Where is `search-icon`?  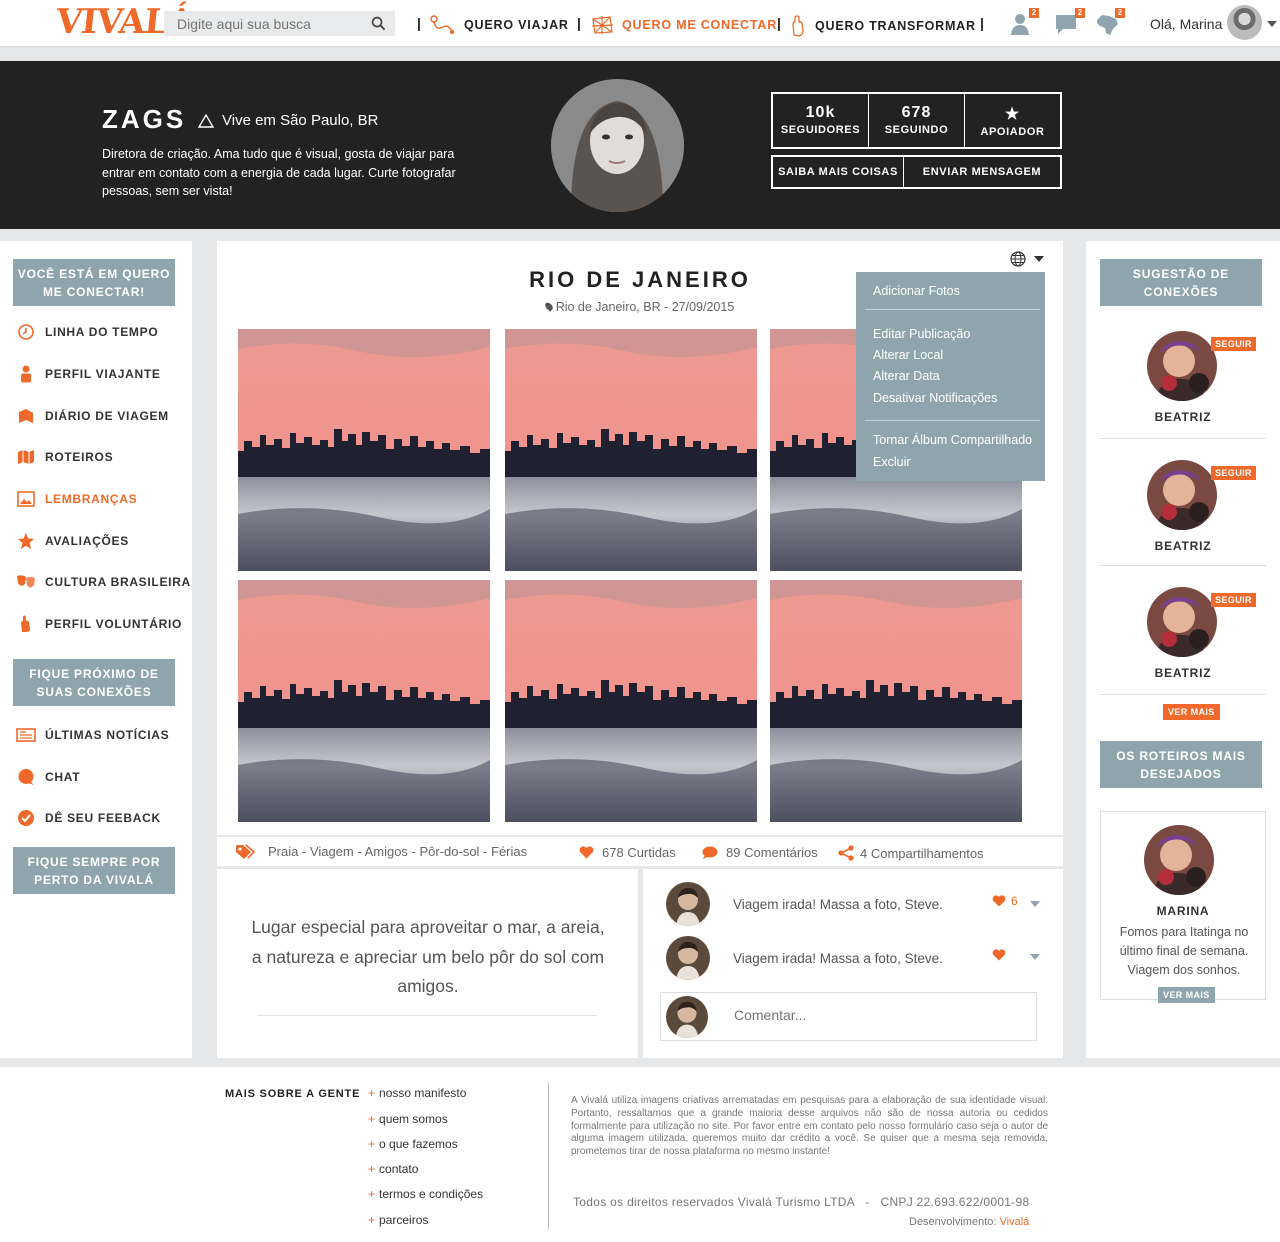 search-icon is located at coordinates (378, 23).